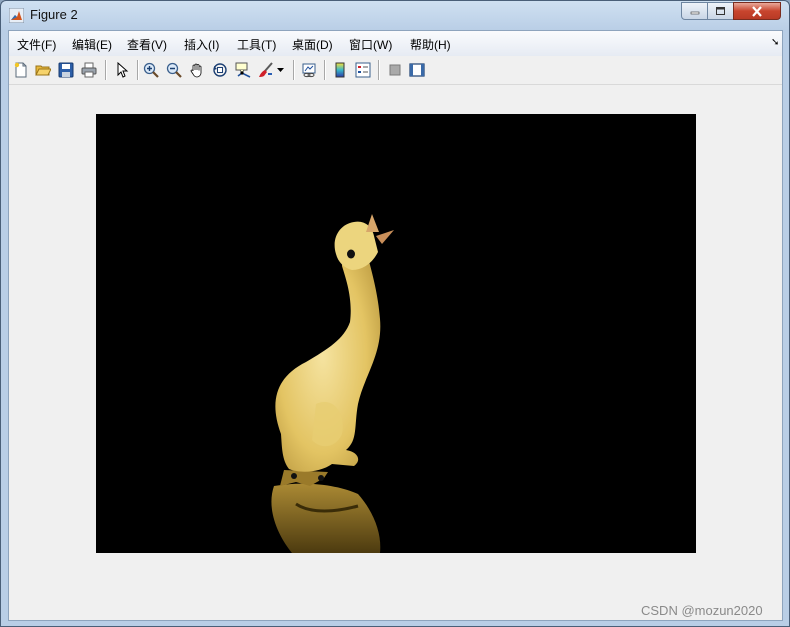 Image resolution: width=790 pixels, height=627 pixels. I want to click on menu-desktop: 桌面(D), so click(312, 44).